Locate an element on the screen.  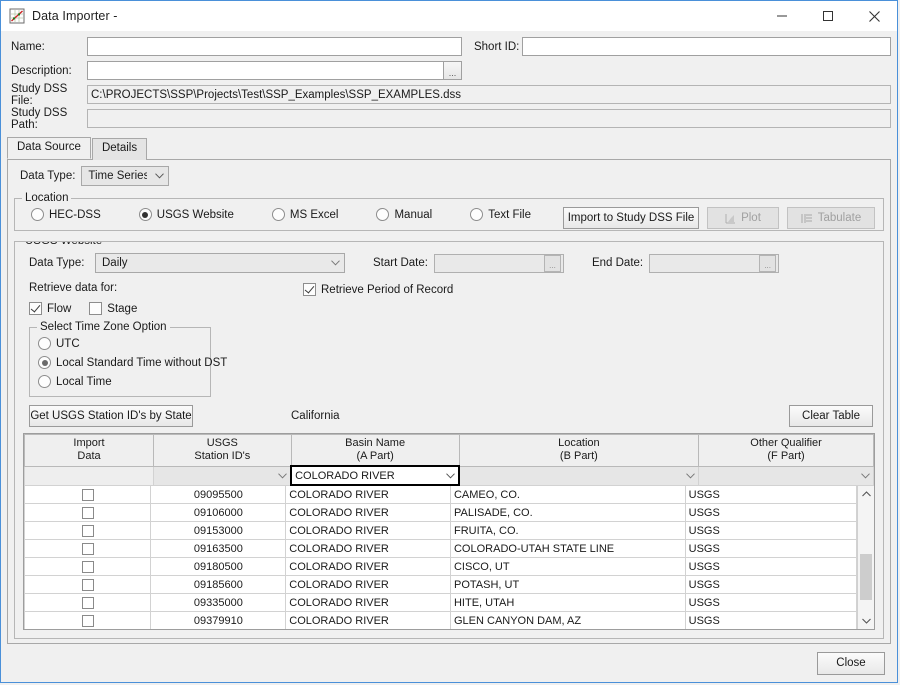
cell-station-id: 09379910 is located at coordinates (218, 620).